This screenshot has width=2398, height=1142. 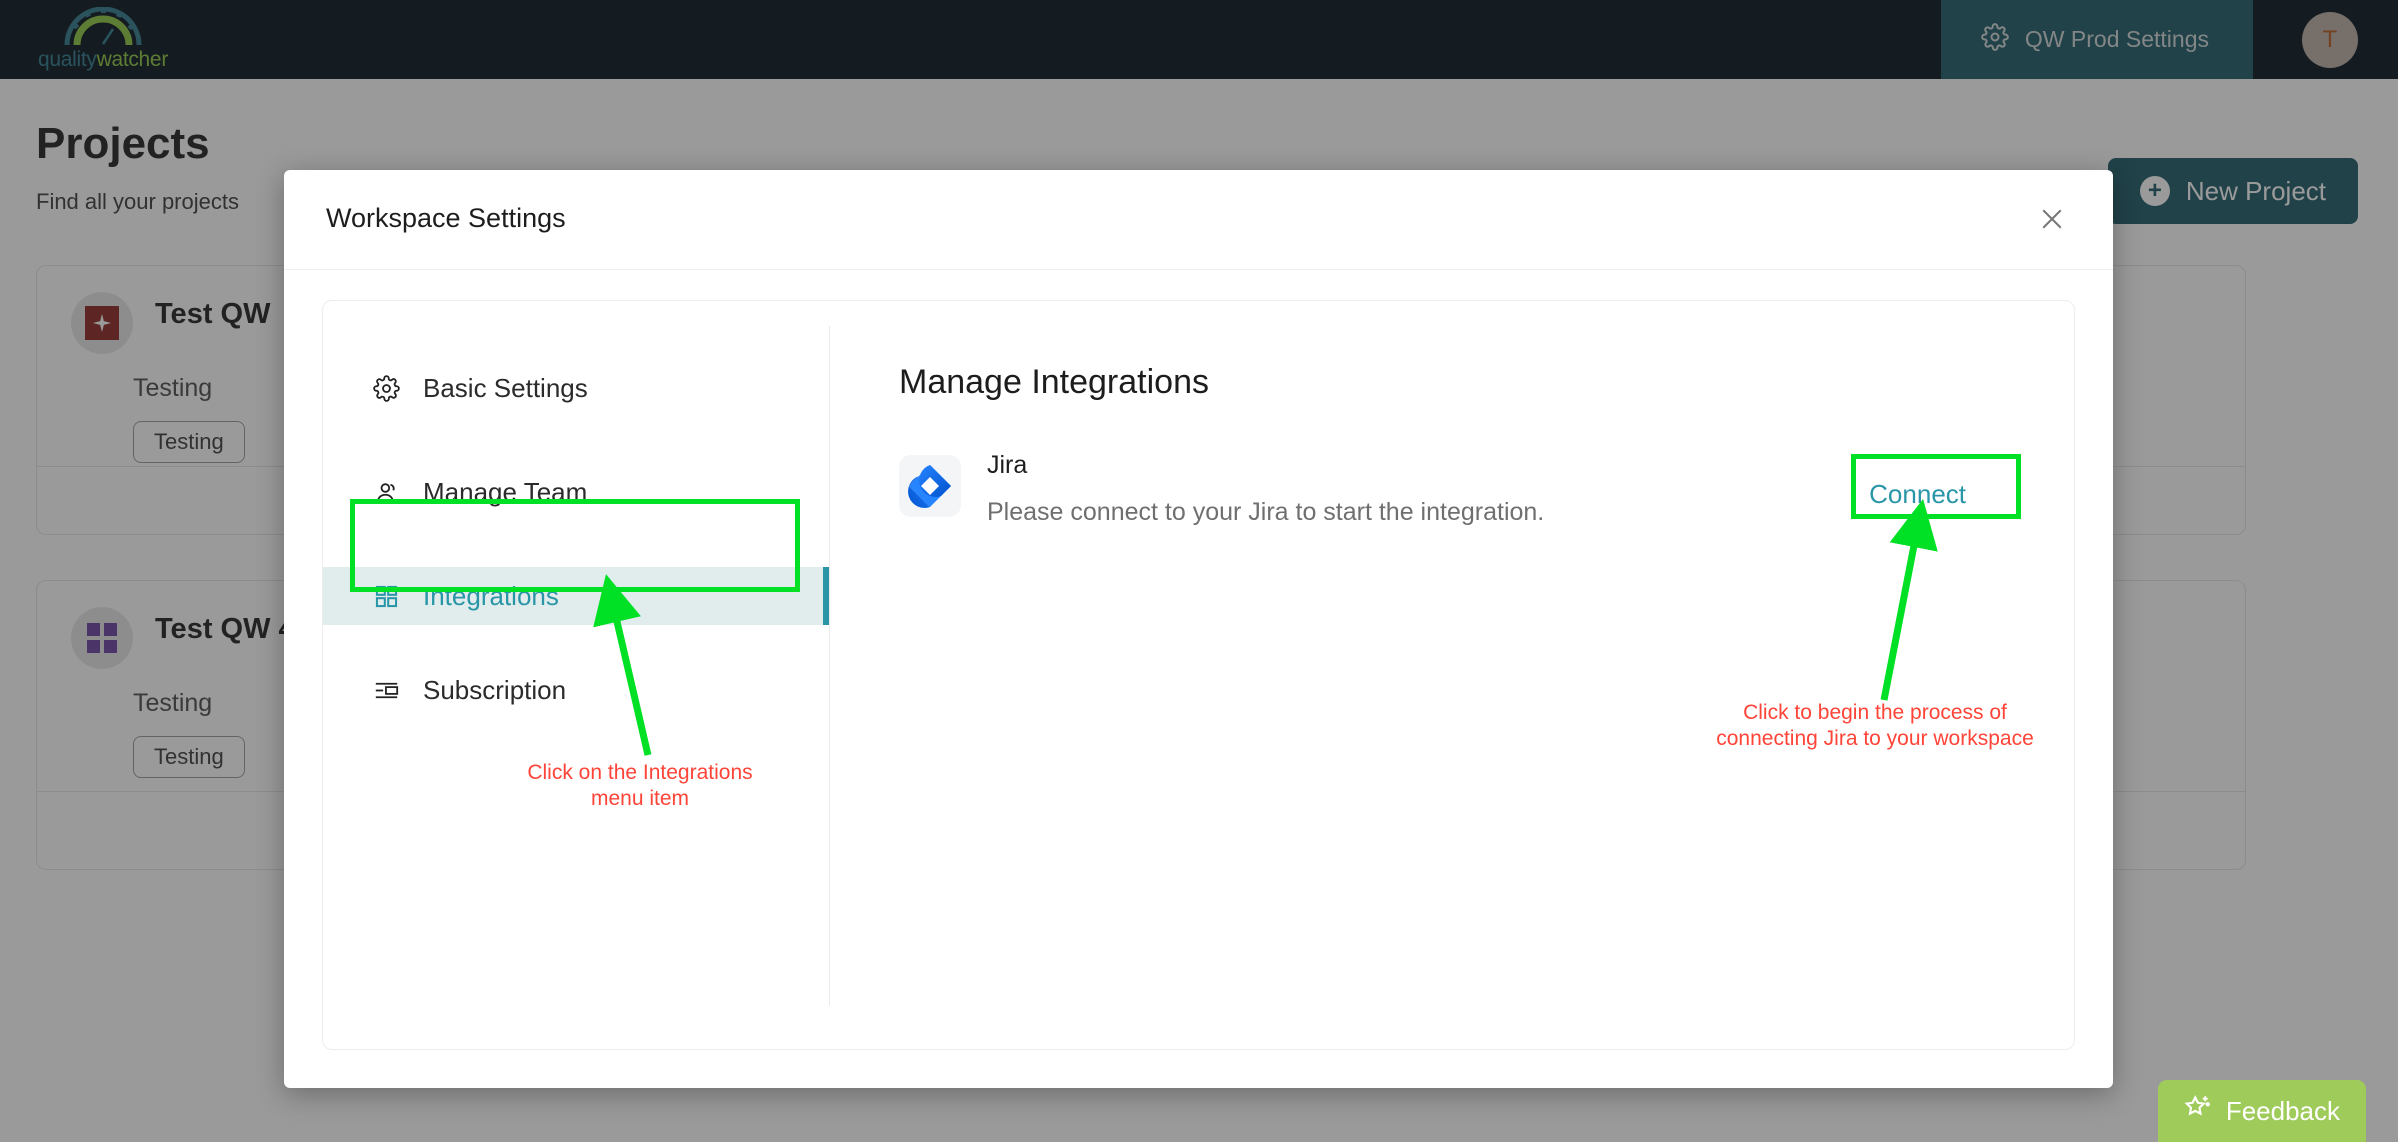 What do you see at coordinates (930, 486) in the screenshot?
I see `jira-logo-icon` at bounding box center [930, 486].